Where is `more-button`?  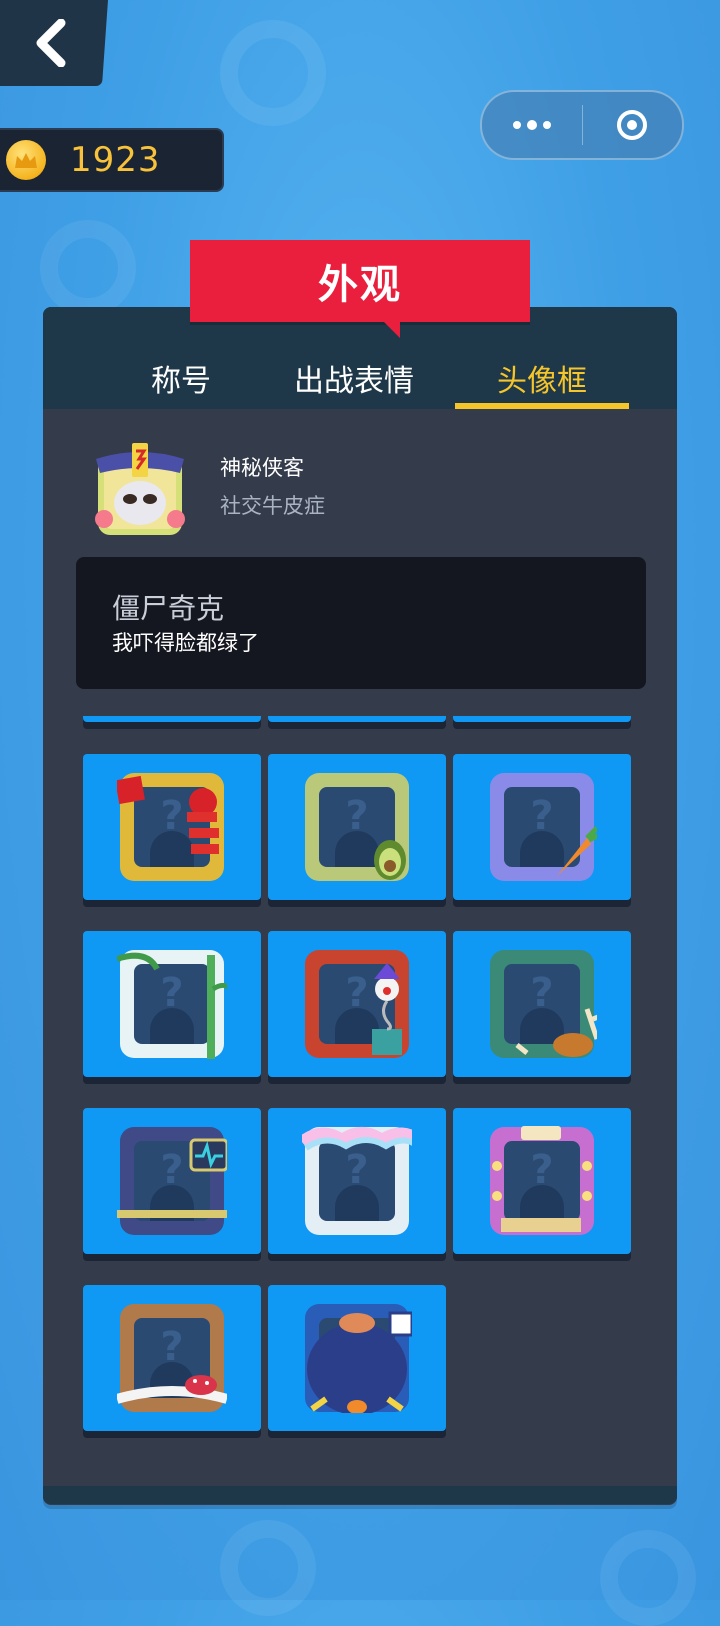
more-button is located at coordinates (532, 125).